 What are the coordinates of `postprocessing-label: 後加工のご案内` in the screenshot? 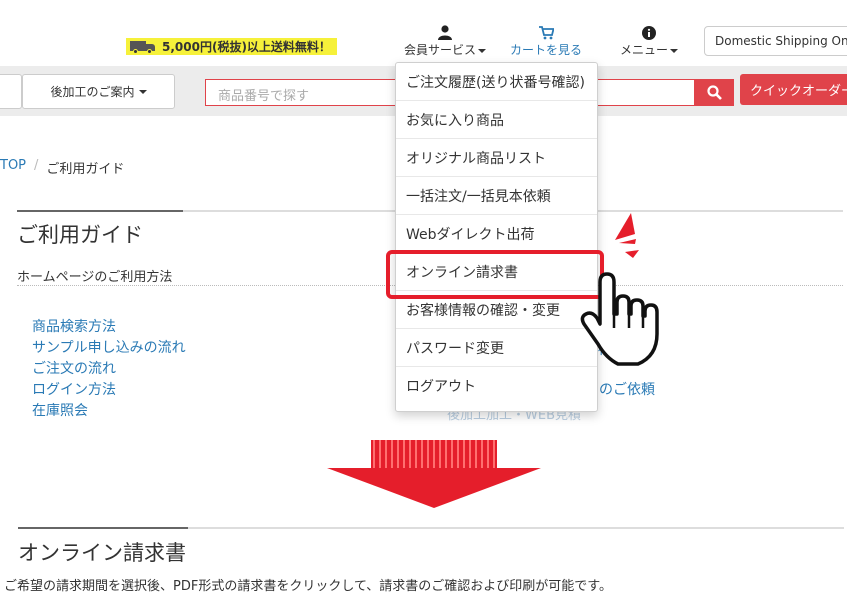 It's located at (92, 92).